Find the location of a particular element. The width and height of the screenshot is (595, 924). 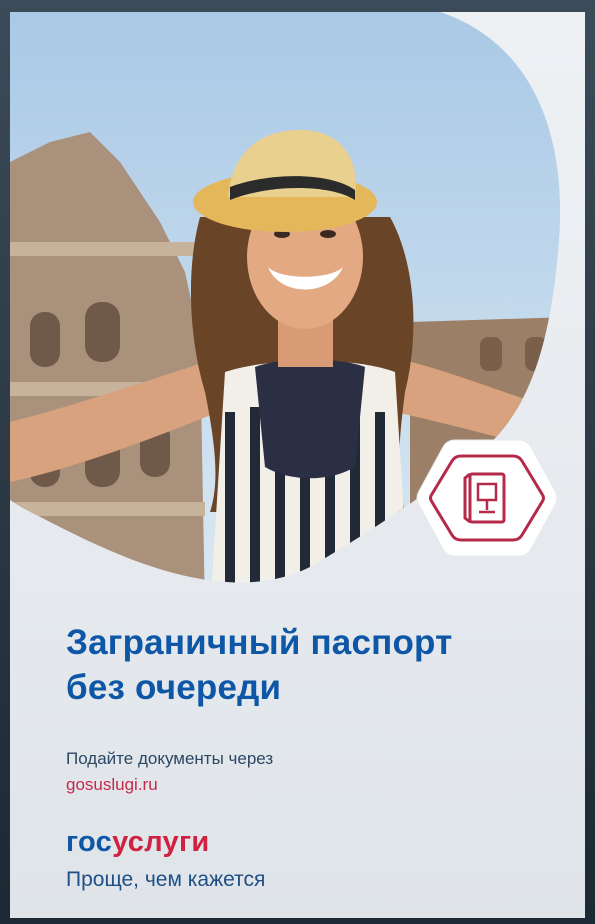

brand-logo: госуслуги is located at coordinates (137, 842).